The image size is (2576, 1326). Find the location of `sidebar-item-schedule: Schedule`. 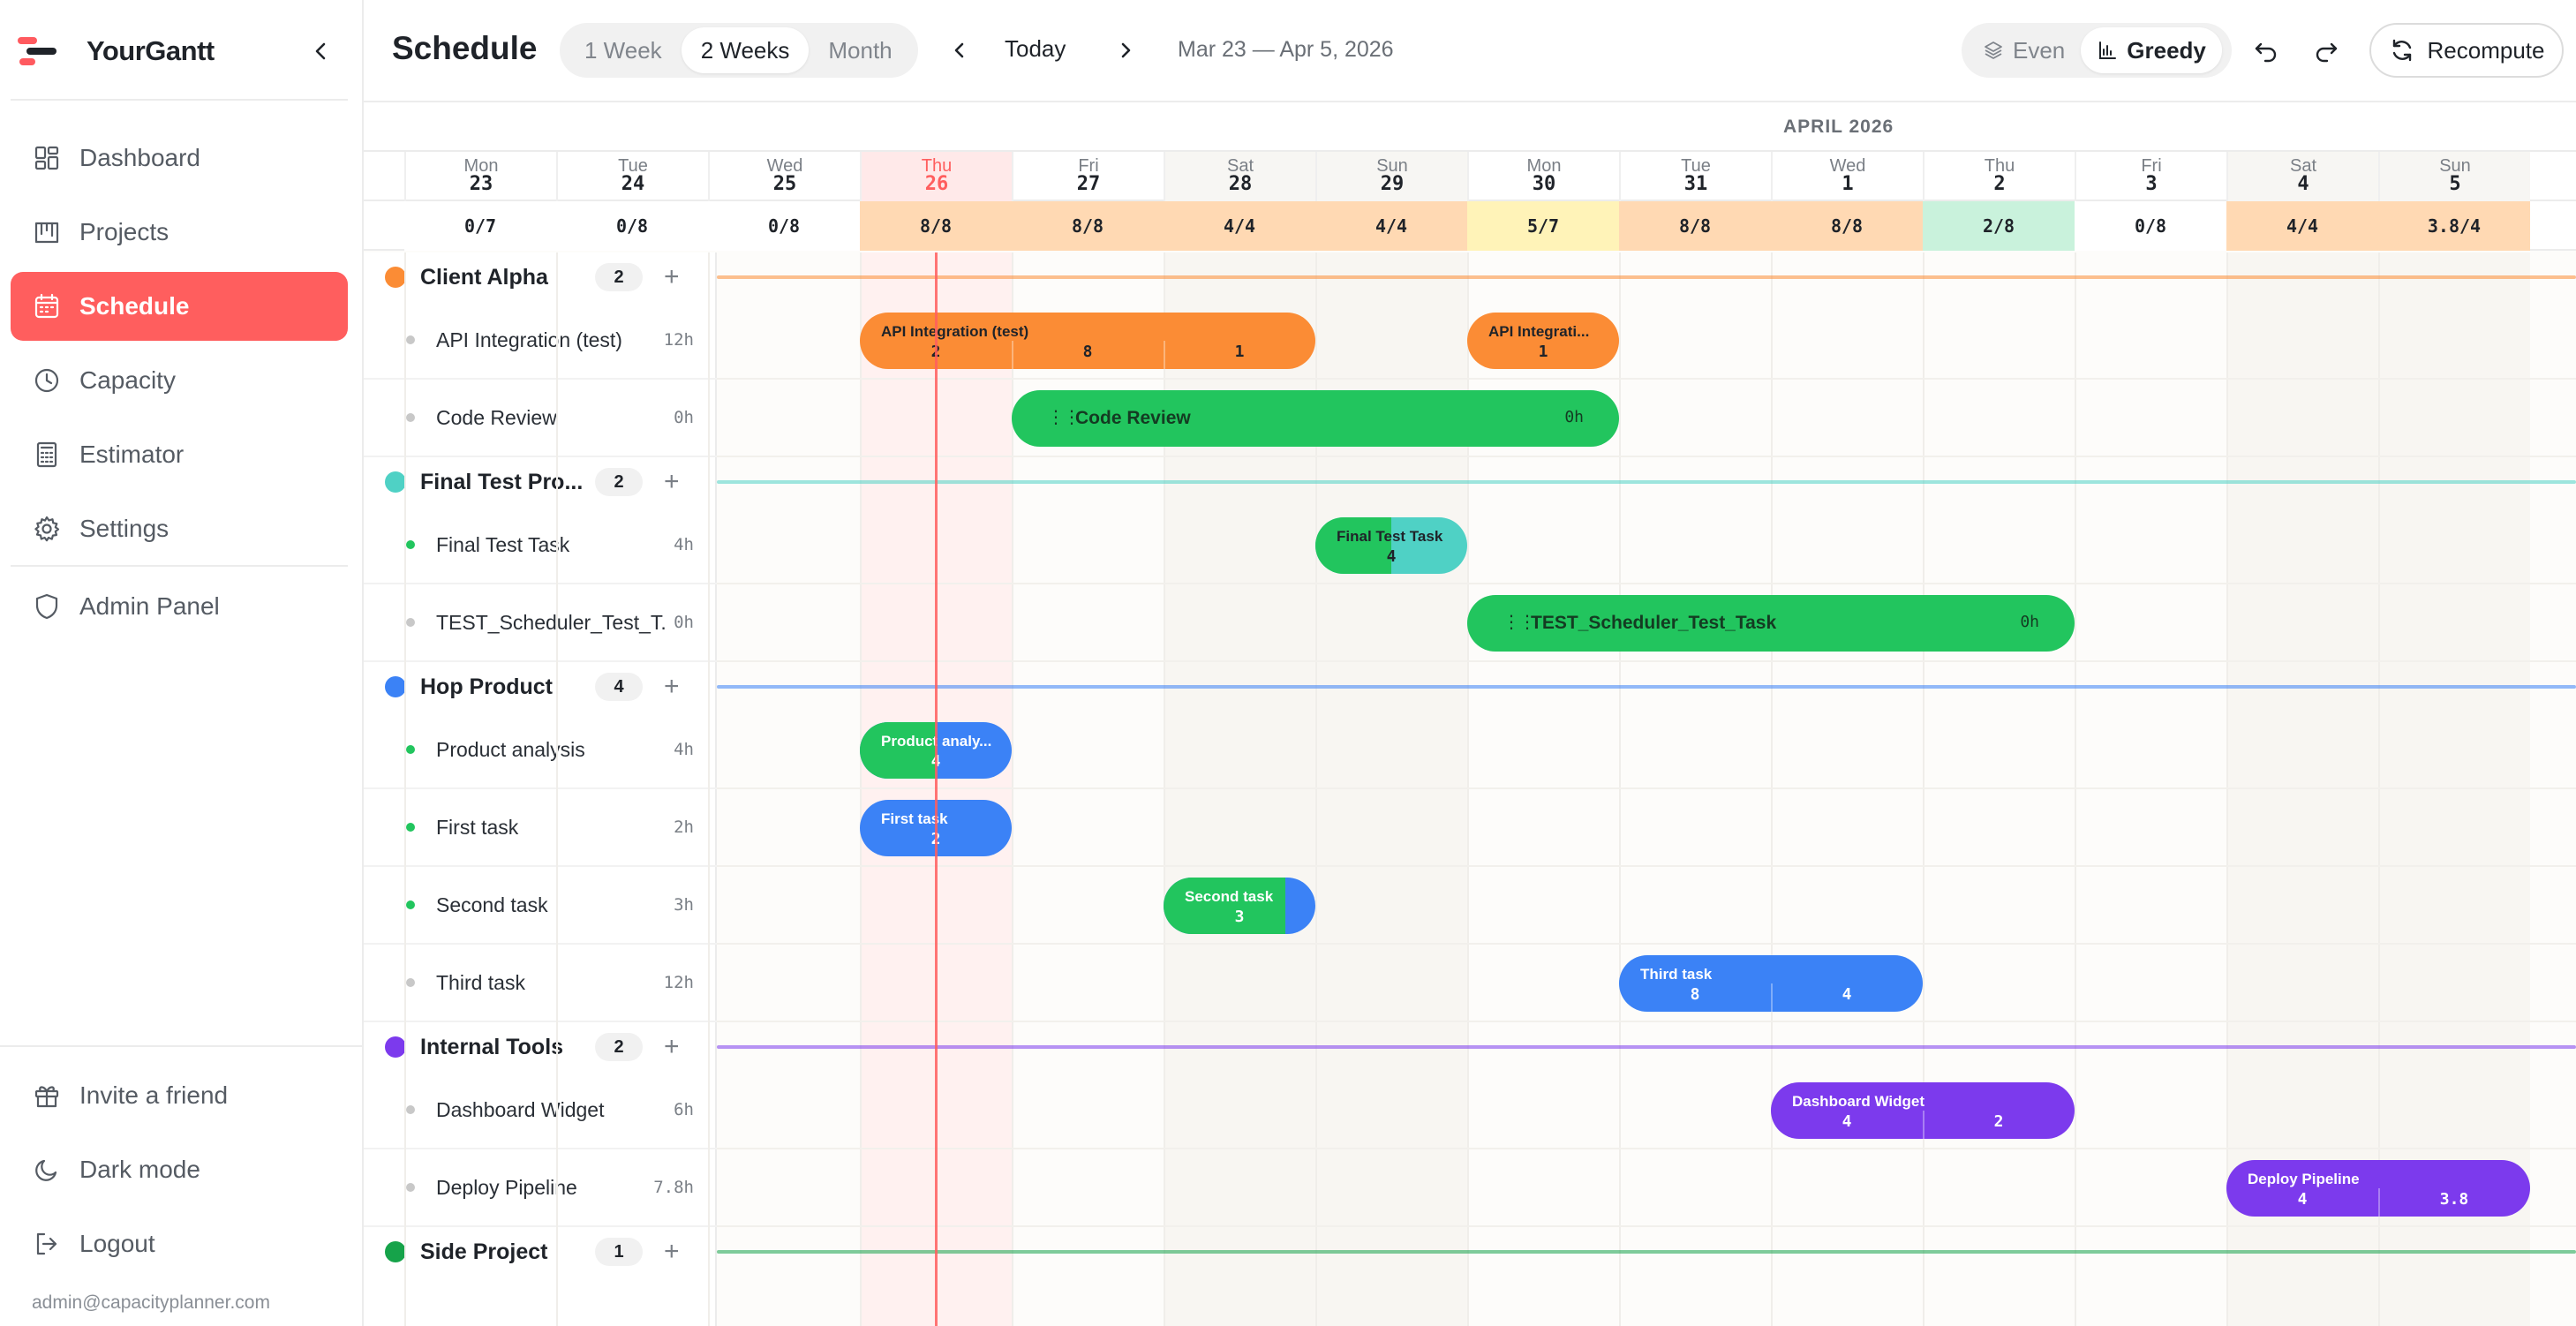

sidebar-item-schedule: Schedule is located at coordinates (180, 306).